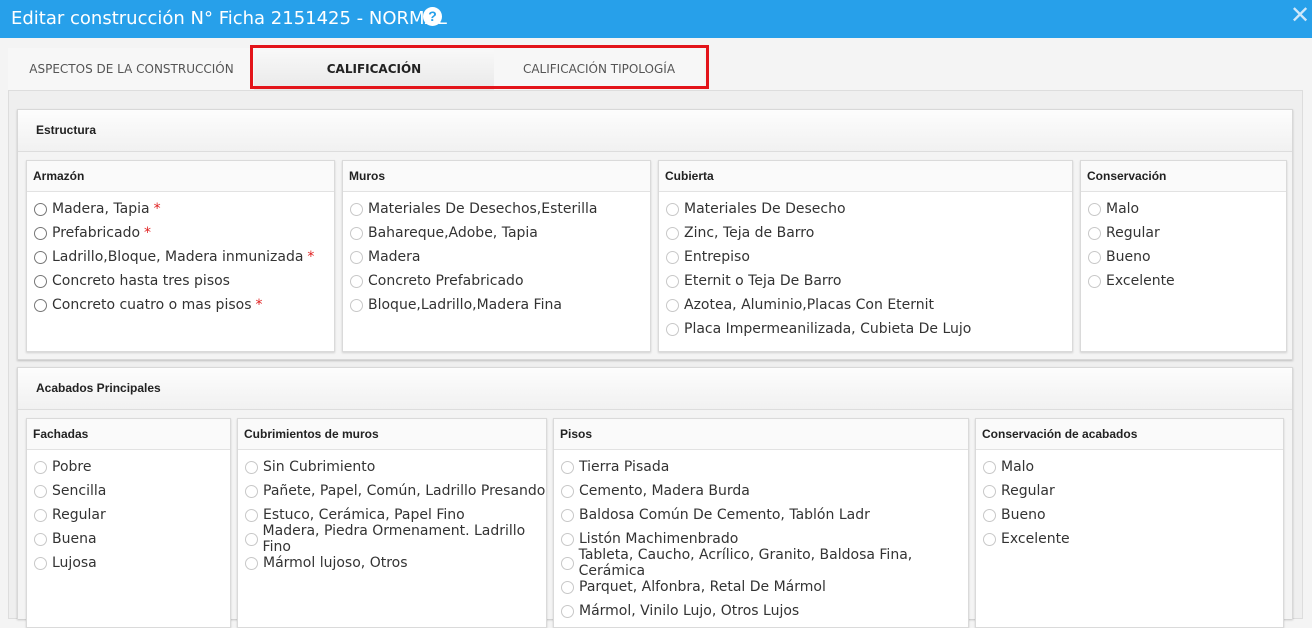 This screenshot has width=1312, height=628. Describe the element at coordinates (1300, 16) in the screenshot. I see `close-icon: ✕` at that location.